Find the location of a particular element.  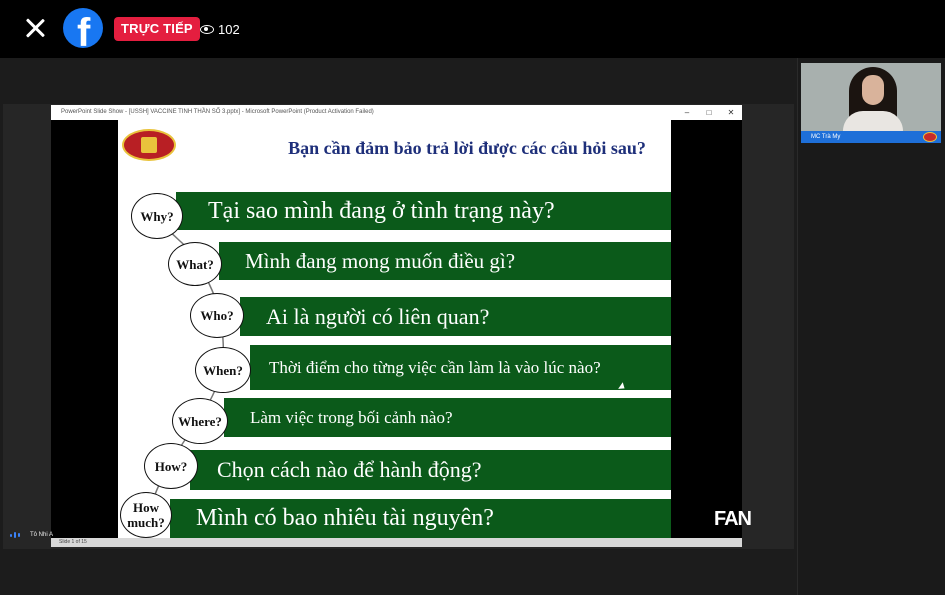

question-bubble-how: How? is located at coordinates (171, 466).